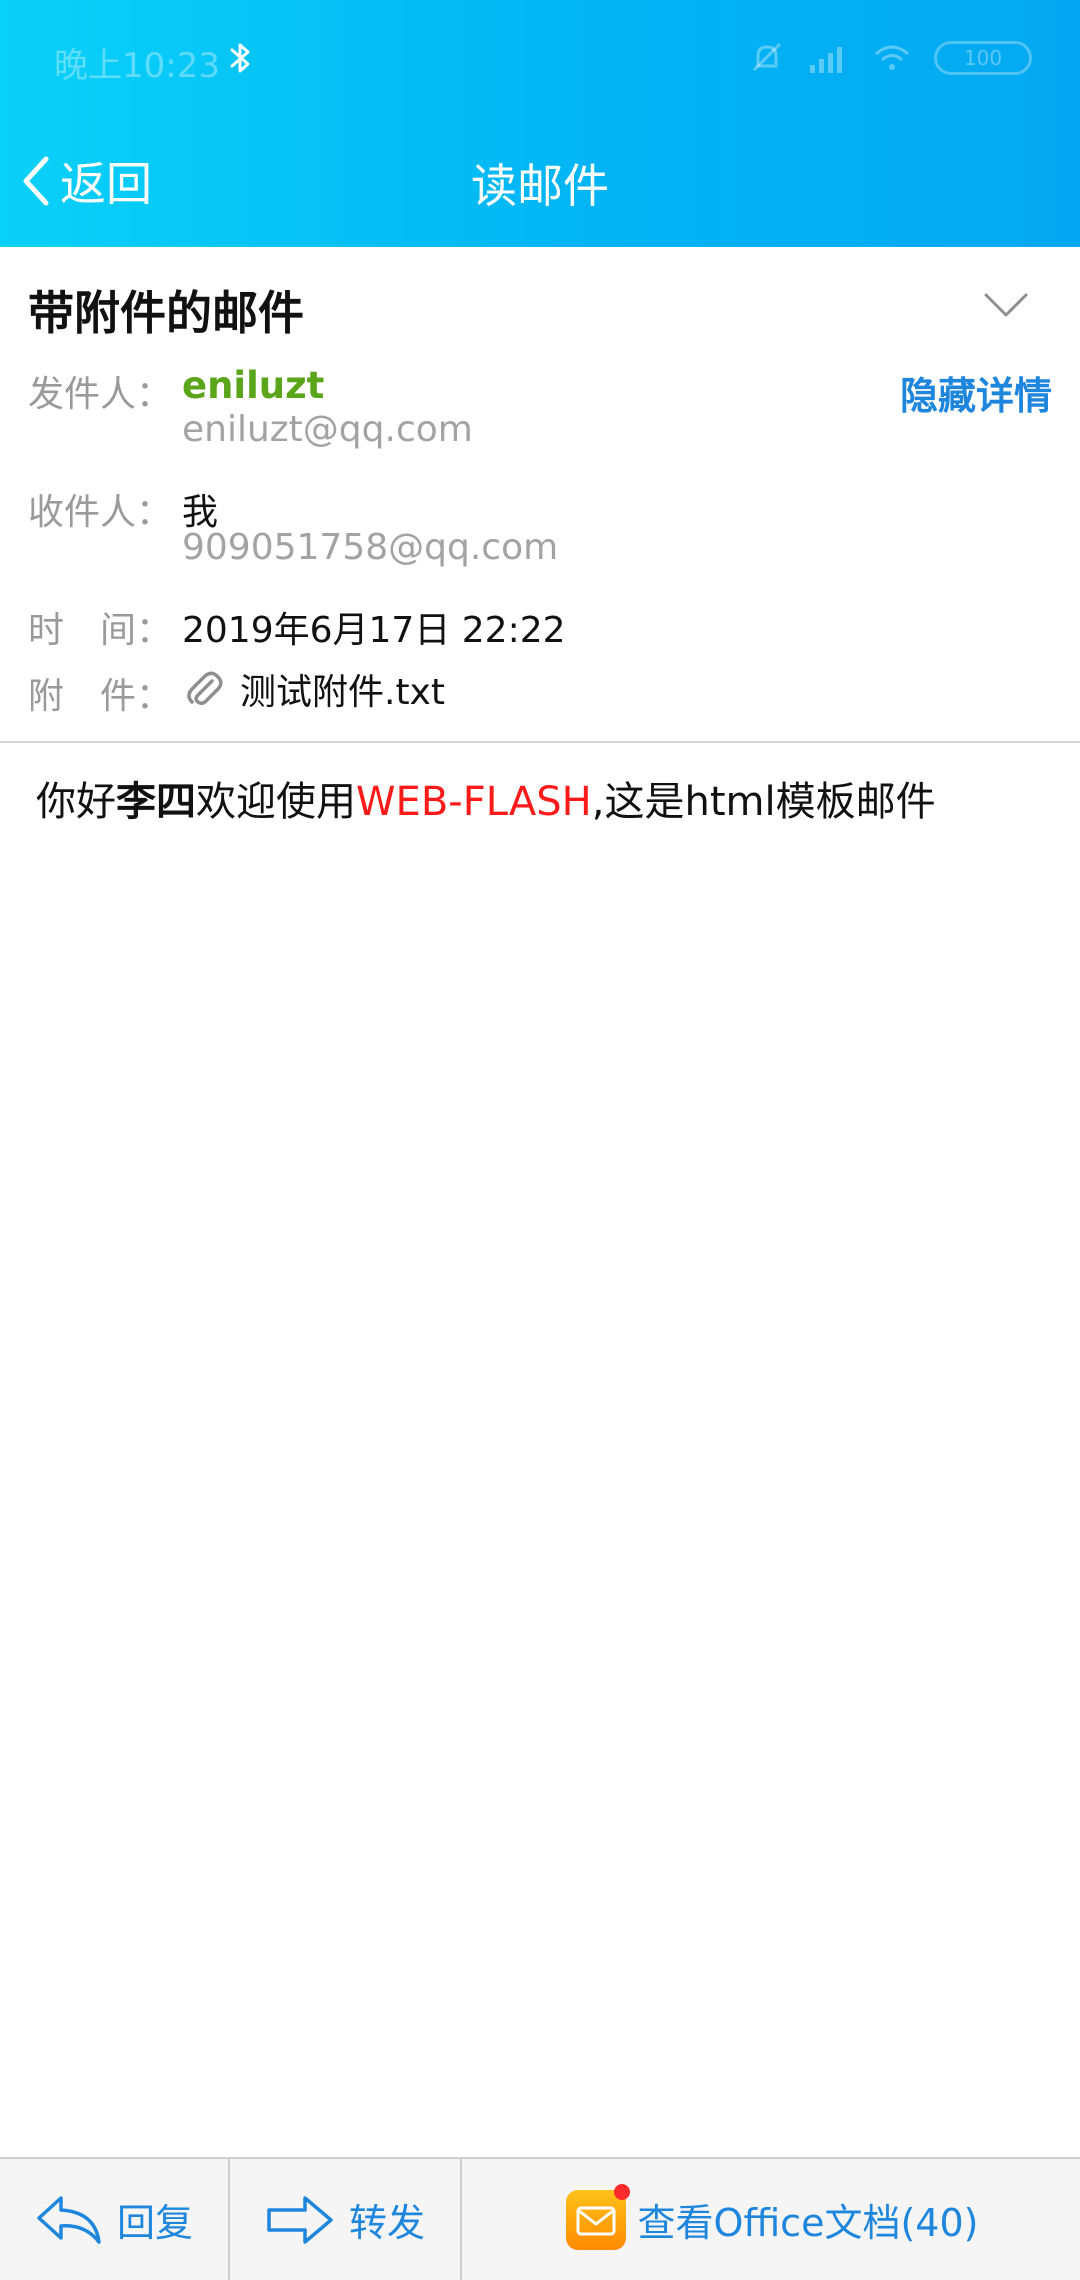 The image size is (1080, 2280). I want to click on mail-envelope-icon, so click(597, 2217).